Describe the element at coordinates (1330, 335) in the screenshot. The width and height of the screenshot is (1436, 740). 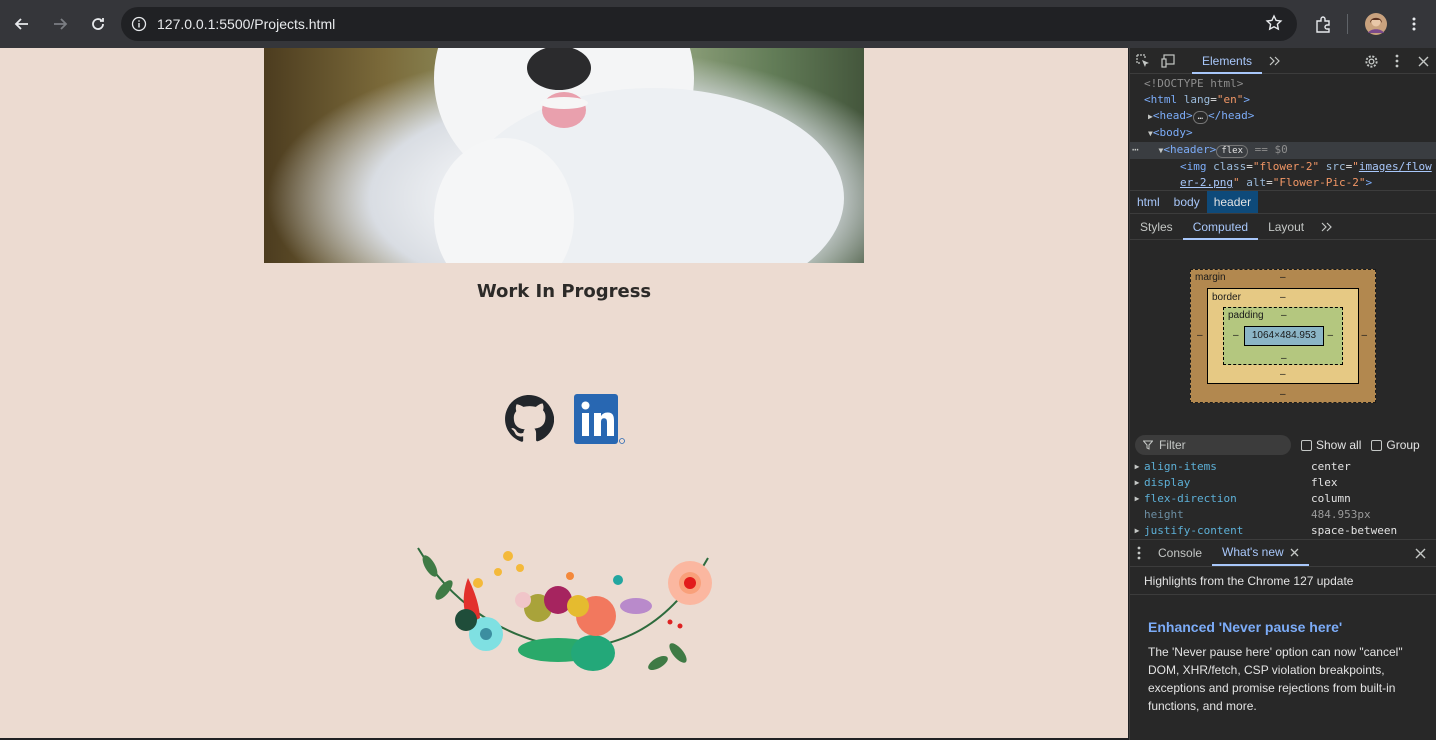
I see `padding-right-value: –` at that location.